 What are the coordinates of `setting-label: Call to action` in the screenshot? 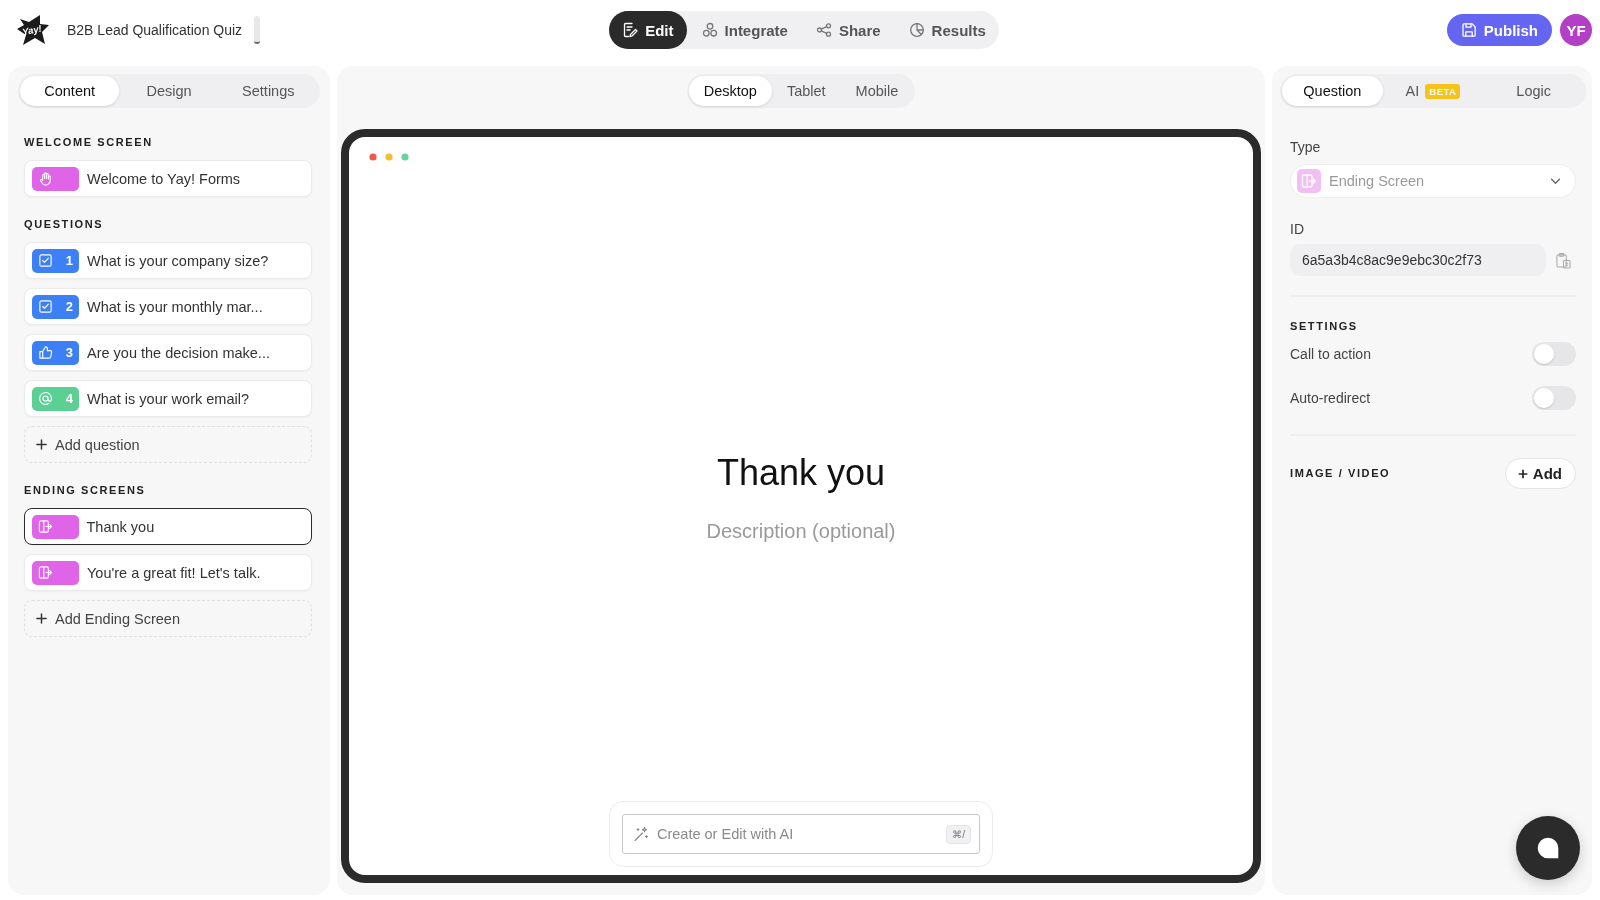 It's located at (1330, 354).